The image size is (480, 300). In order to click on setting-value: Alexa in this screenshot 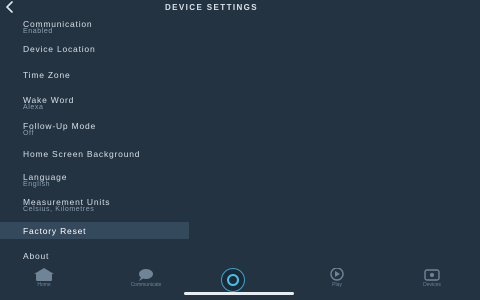, I will do `click(33, 107)`.